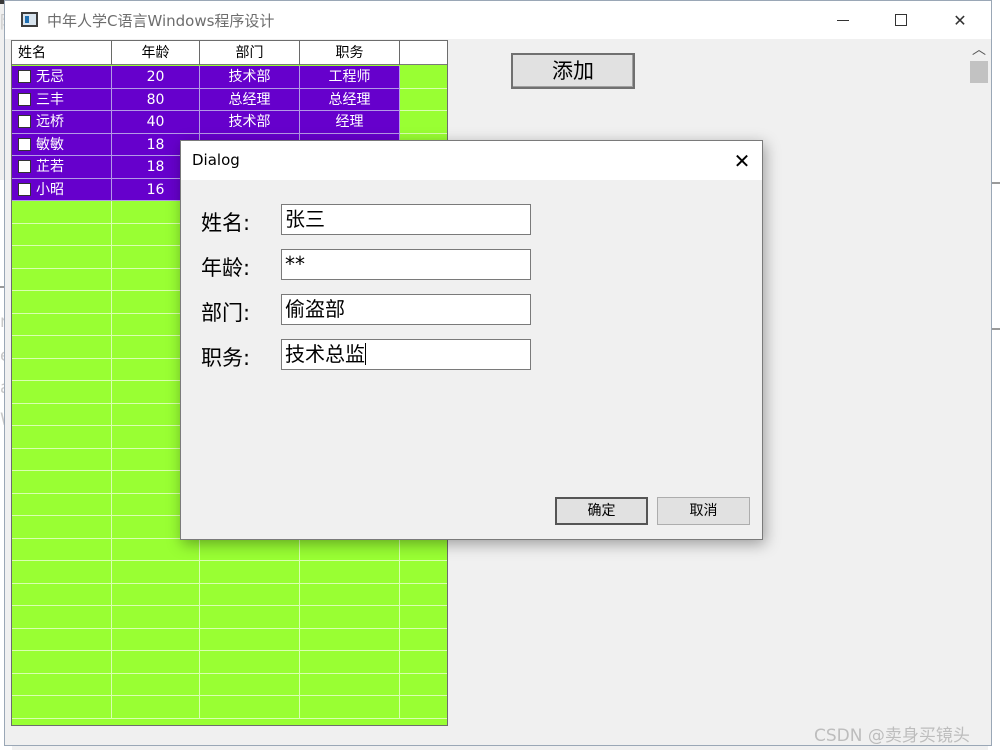 The height and width of the screenshot is (750, 1000). What do you see at coordinates (216, 160) in the screenshot?
I see `dialog-title: Dialog` at bounding box center [216, 160].